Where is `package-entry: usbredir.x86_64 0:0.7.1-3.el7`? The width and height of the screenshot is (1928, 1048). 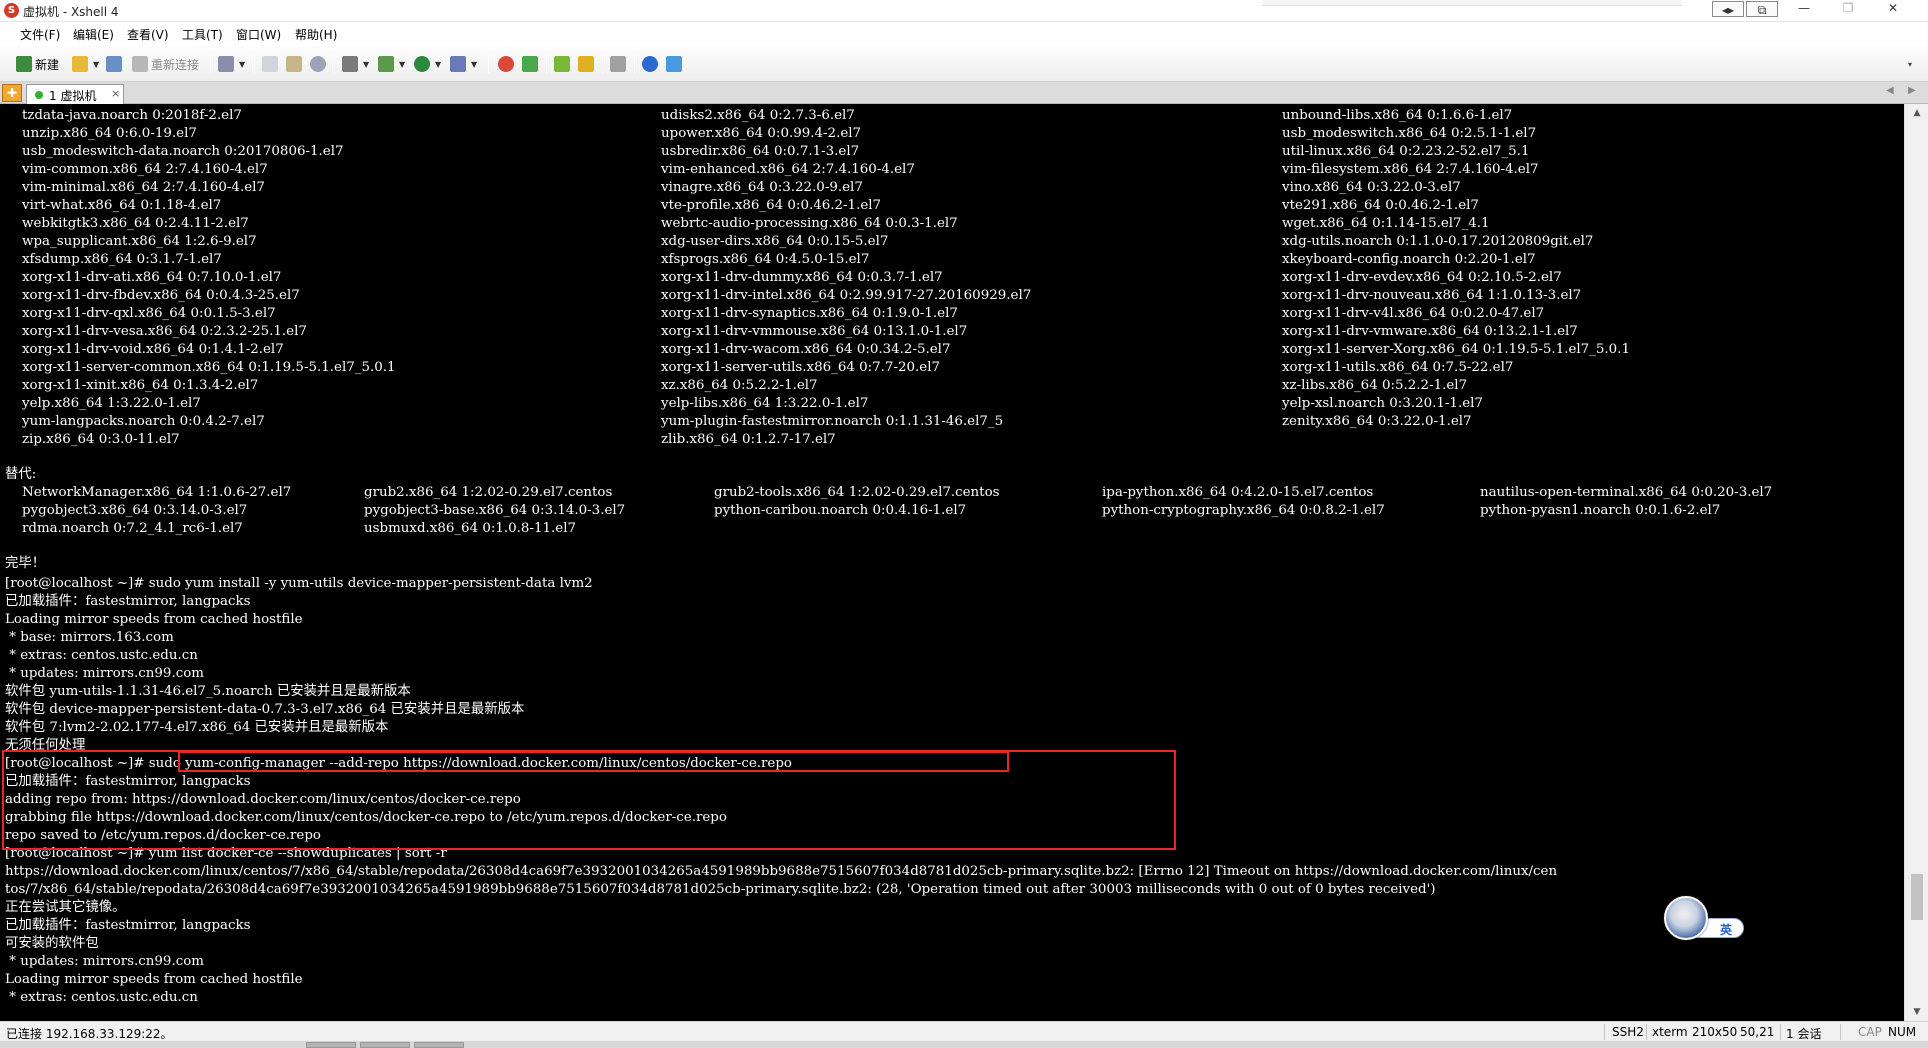
package-entry: usbredir.x86_64 0:0.7.1-3.el7 is located at coordinates (760, 151).